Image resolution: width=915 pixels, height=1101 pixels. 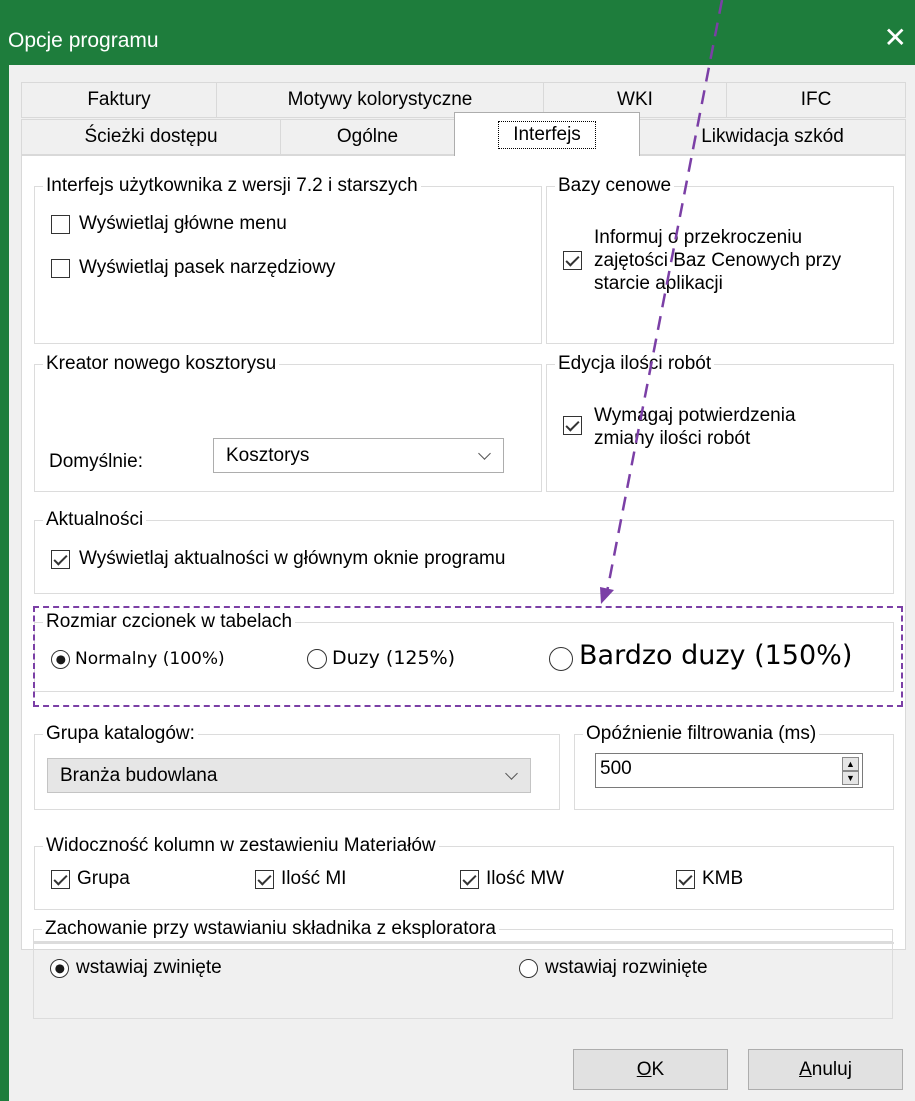 What do you see at coordinates (149, 968) in the screenshot?
I see `insert-collapsed-label: wstawiaj zwinięte` at bounding box center [149, 968].